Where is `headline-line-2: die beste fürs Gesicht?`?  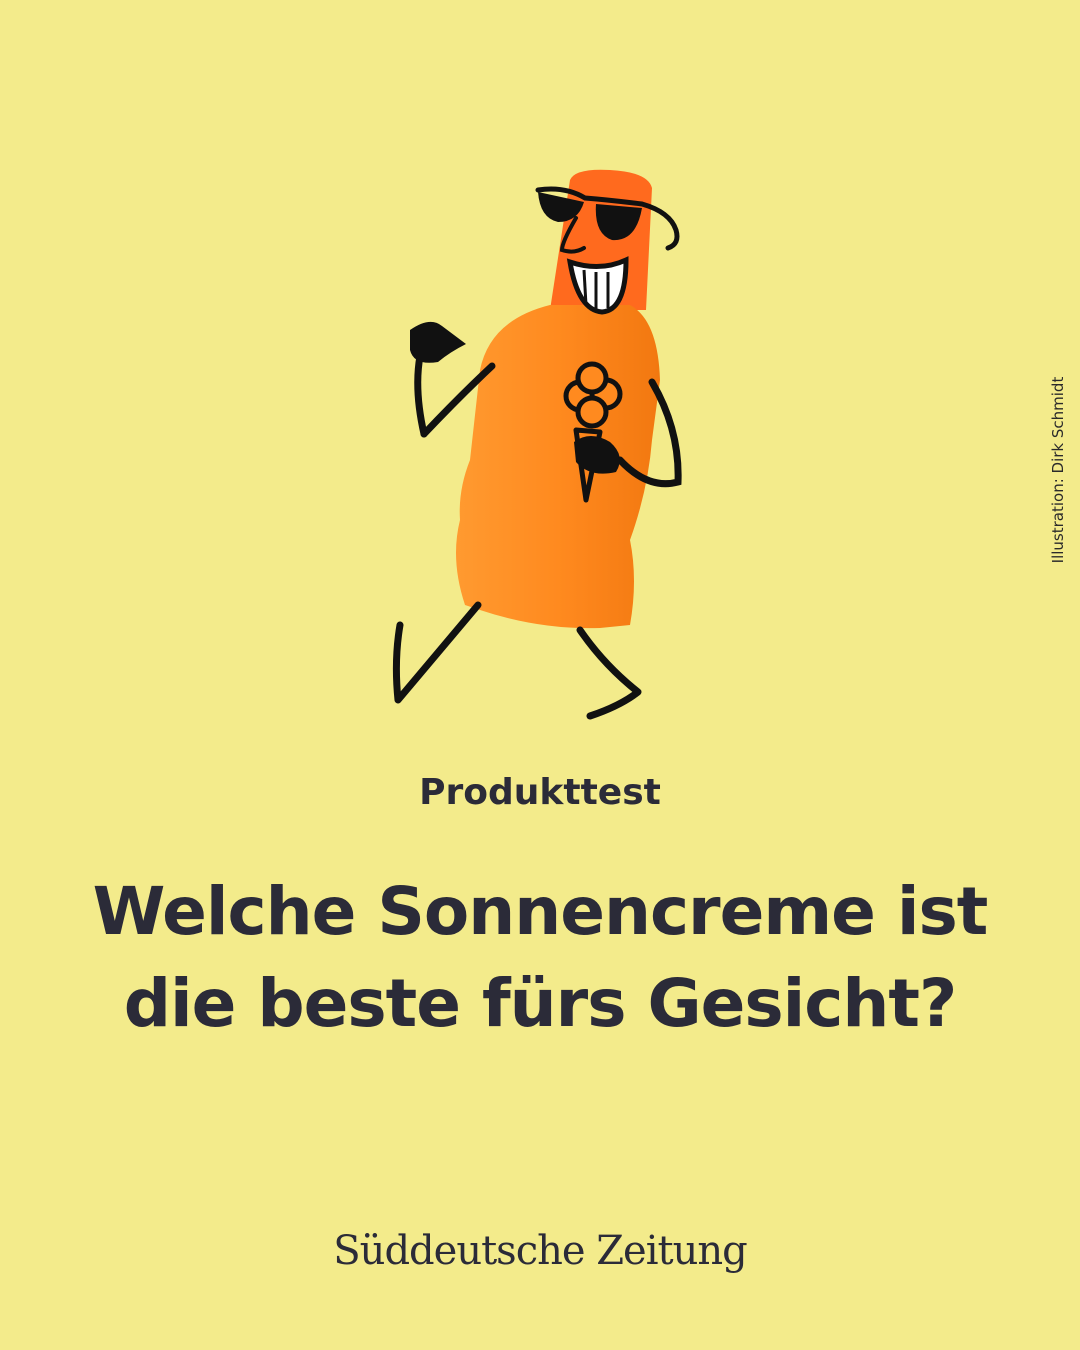 headline-line-2: die beste fürs Gesicht? is located at coordinates (540, 1003).